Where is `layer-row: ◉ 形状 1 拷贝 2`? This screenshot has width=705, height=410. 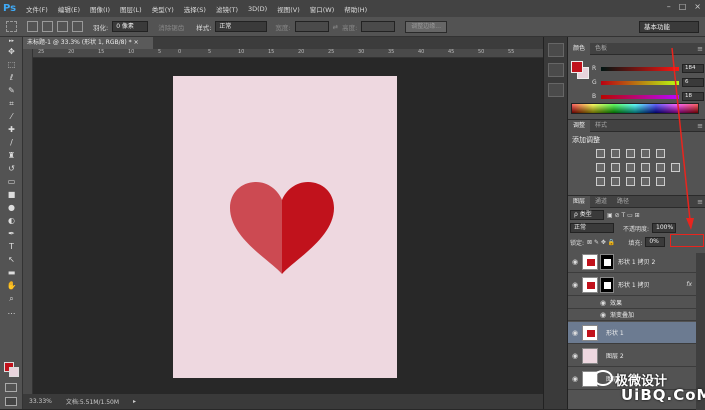 layer-row: ◉ 形状 1 拷贝 2 is located at coordinates (632, 262).